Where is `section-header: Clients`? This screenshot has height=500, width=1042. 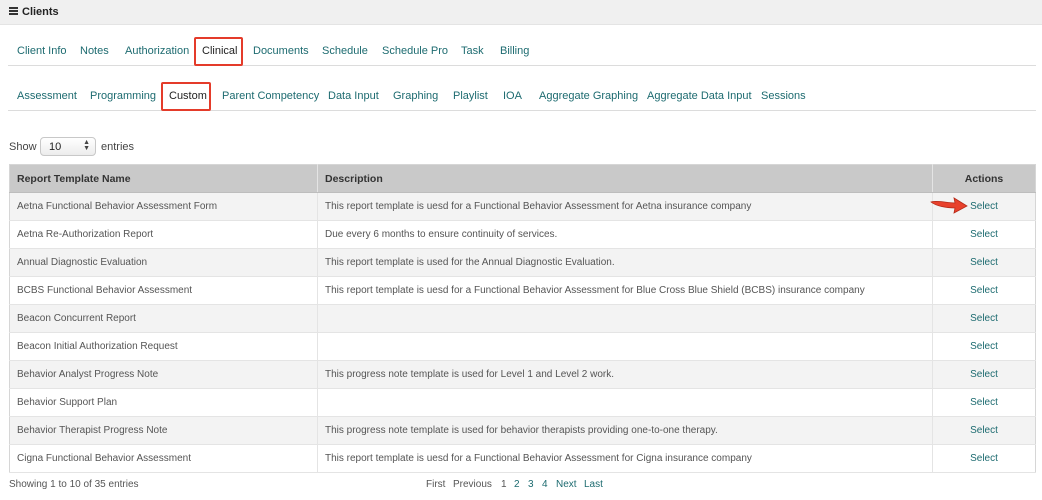 section-header: Clients is located at coordinates (521, 12).